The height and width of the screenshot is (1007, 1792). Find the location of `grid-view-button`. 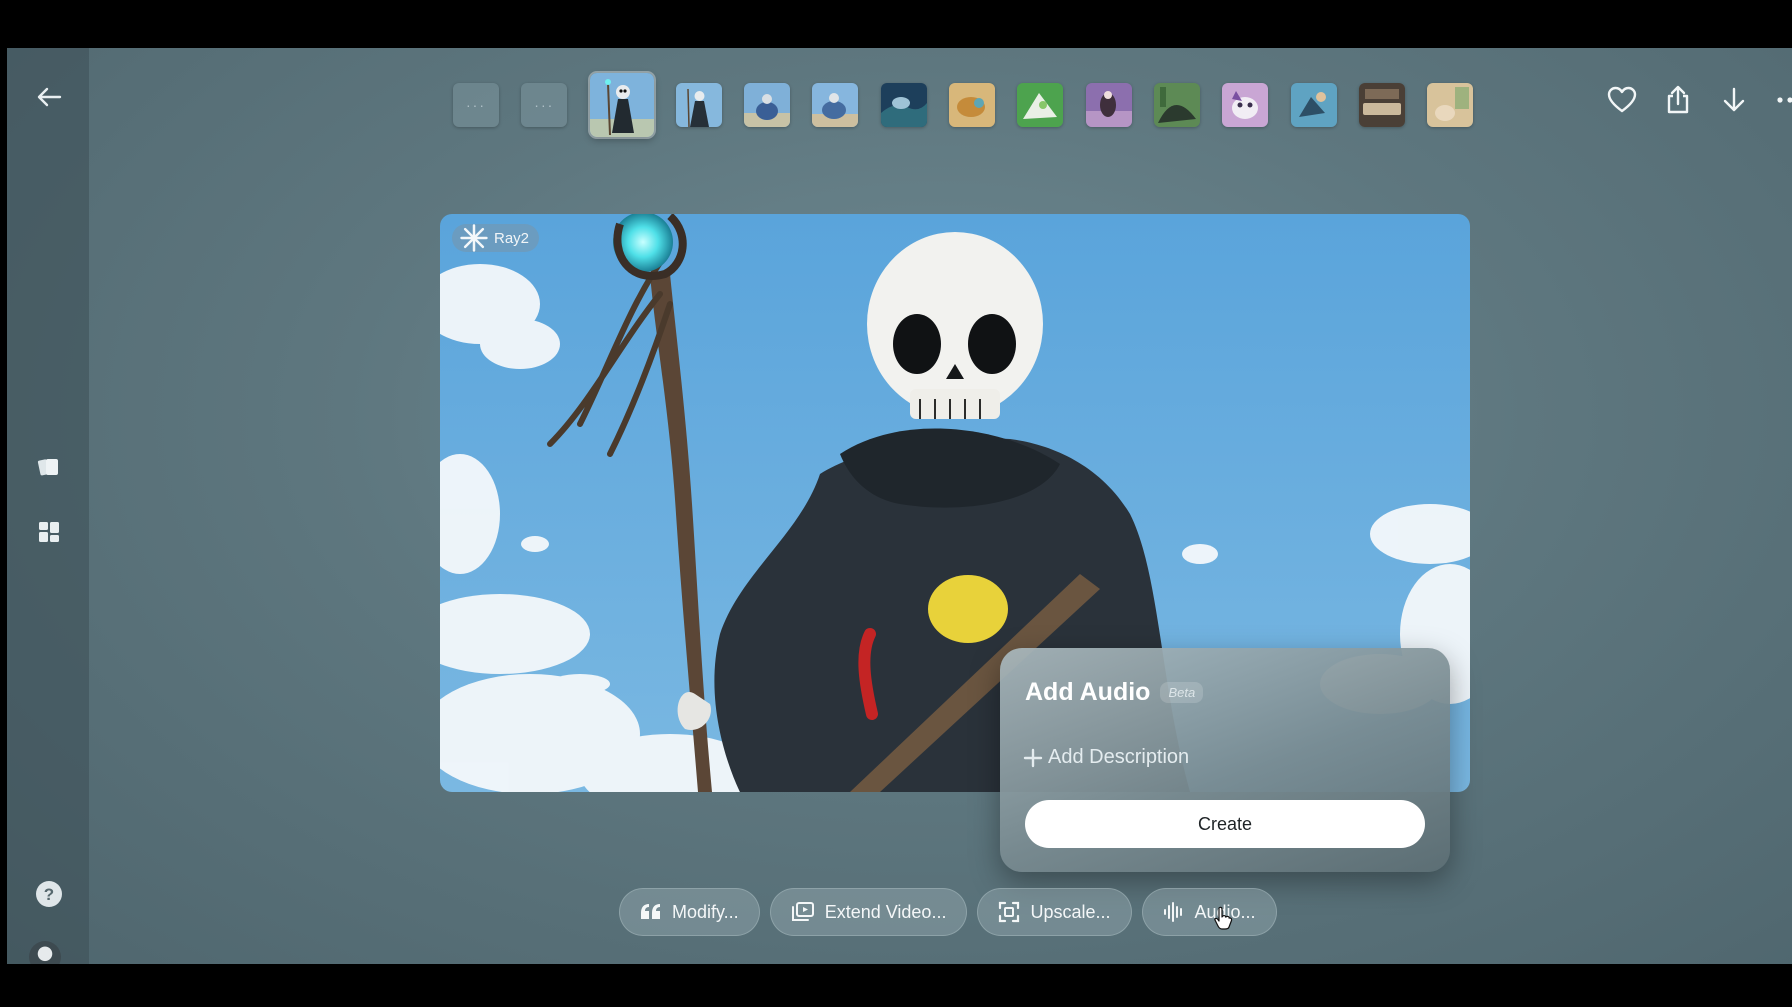

grid-view-button is located at coordinates (49, 532).